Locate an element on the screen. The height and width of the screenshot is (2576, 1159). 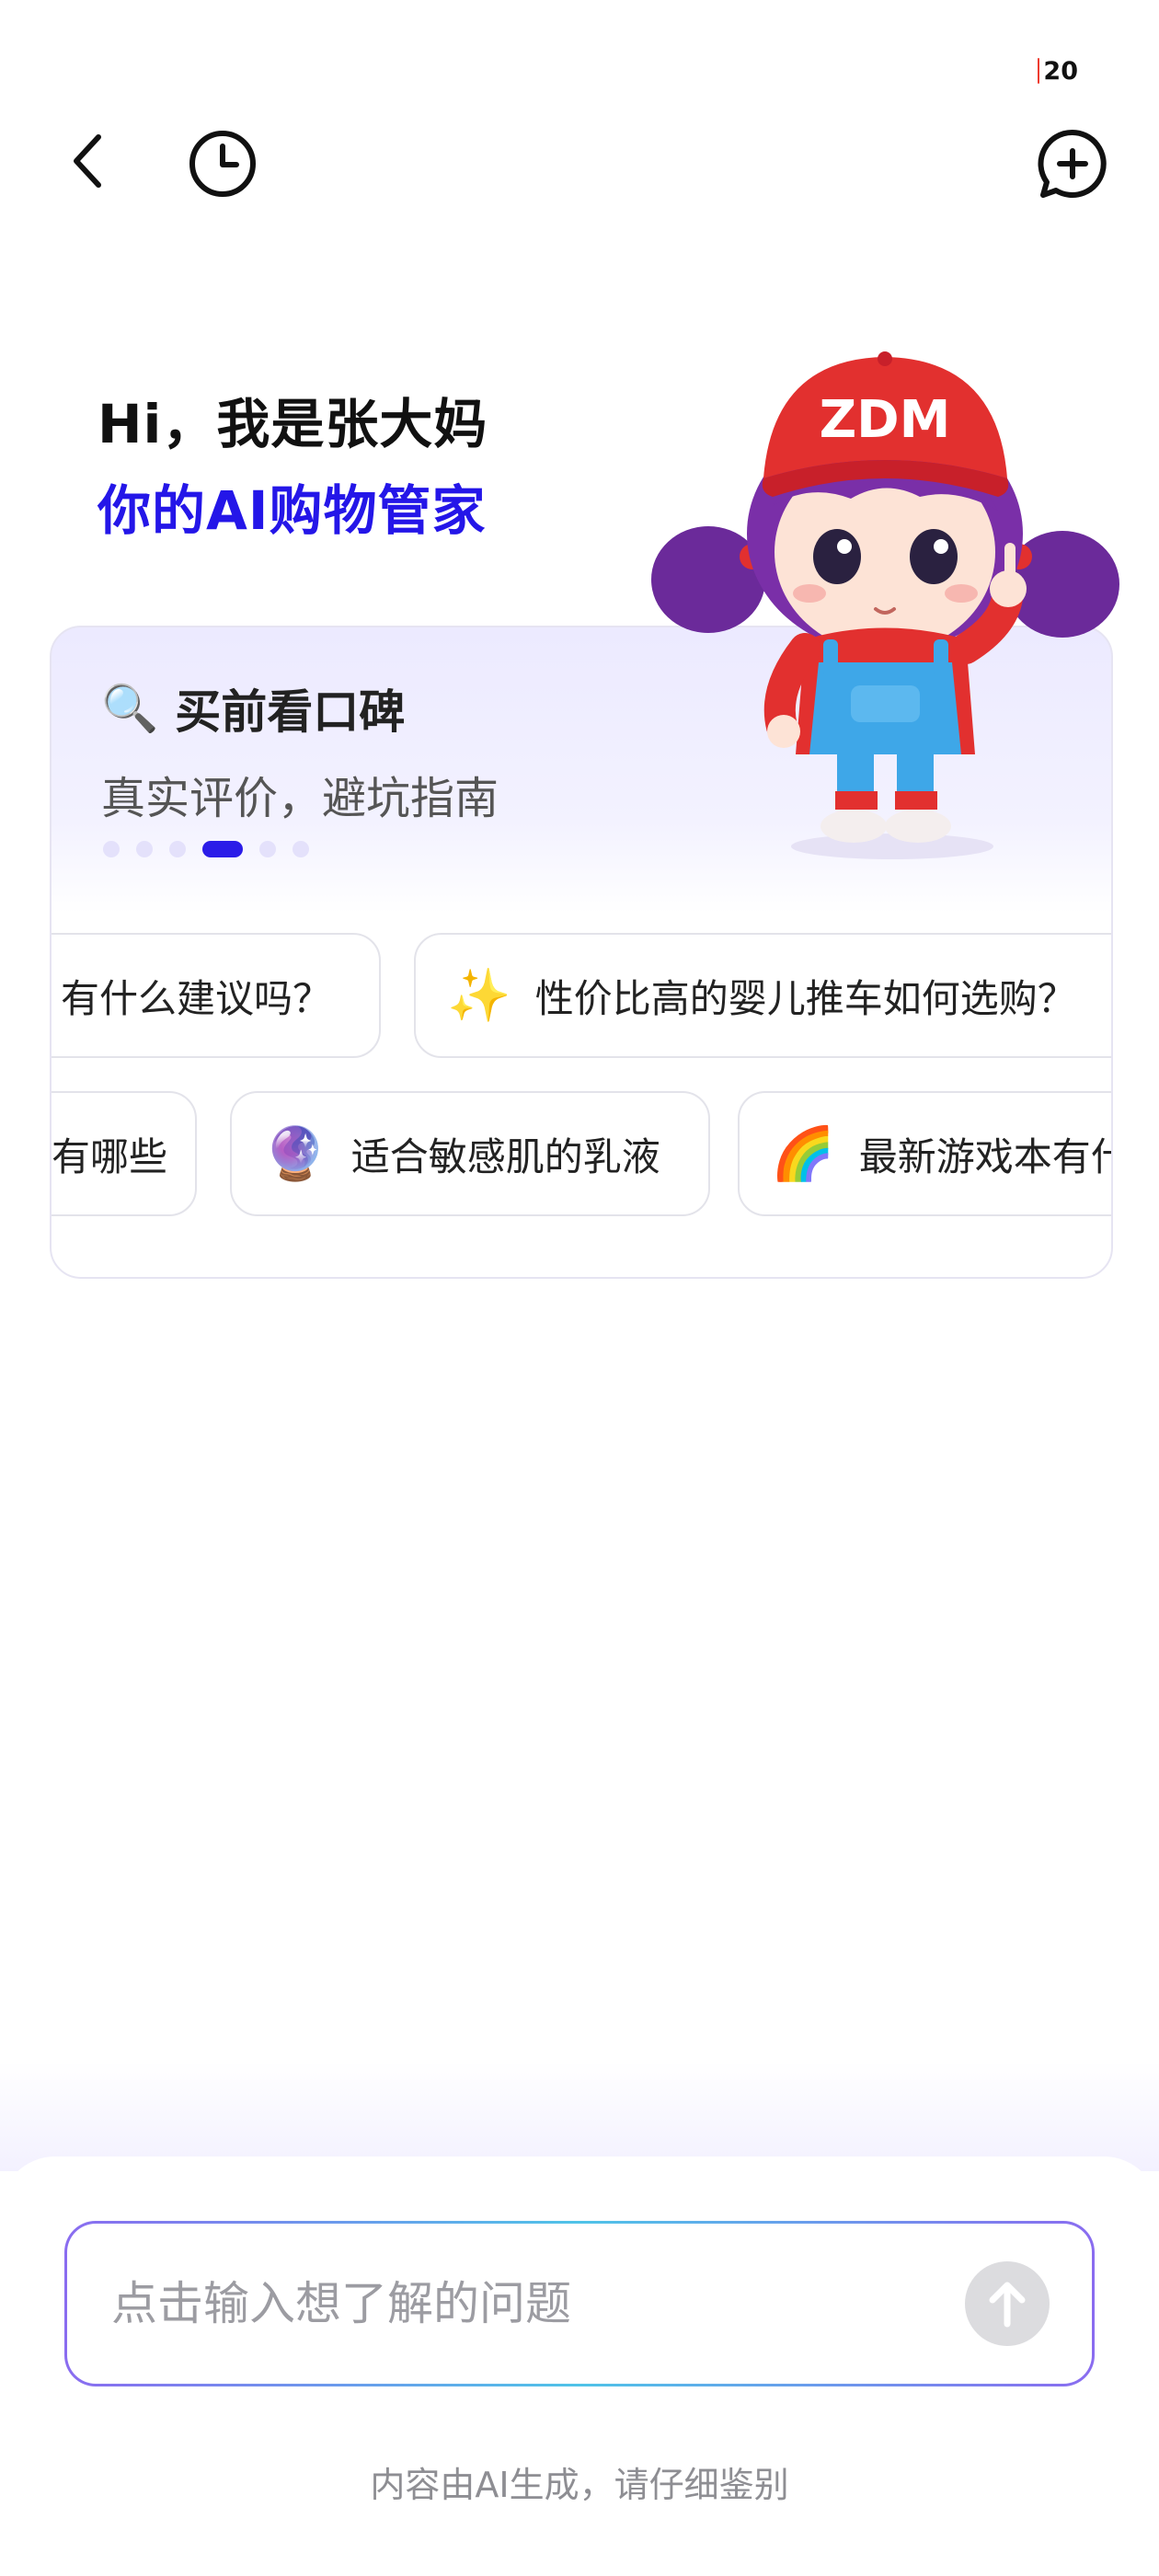
suggestion-chip: 有哪些 is located at coordinates (124, 1153).